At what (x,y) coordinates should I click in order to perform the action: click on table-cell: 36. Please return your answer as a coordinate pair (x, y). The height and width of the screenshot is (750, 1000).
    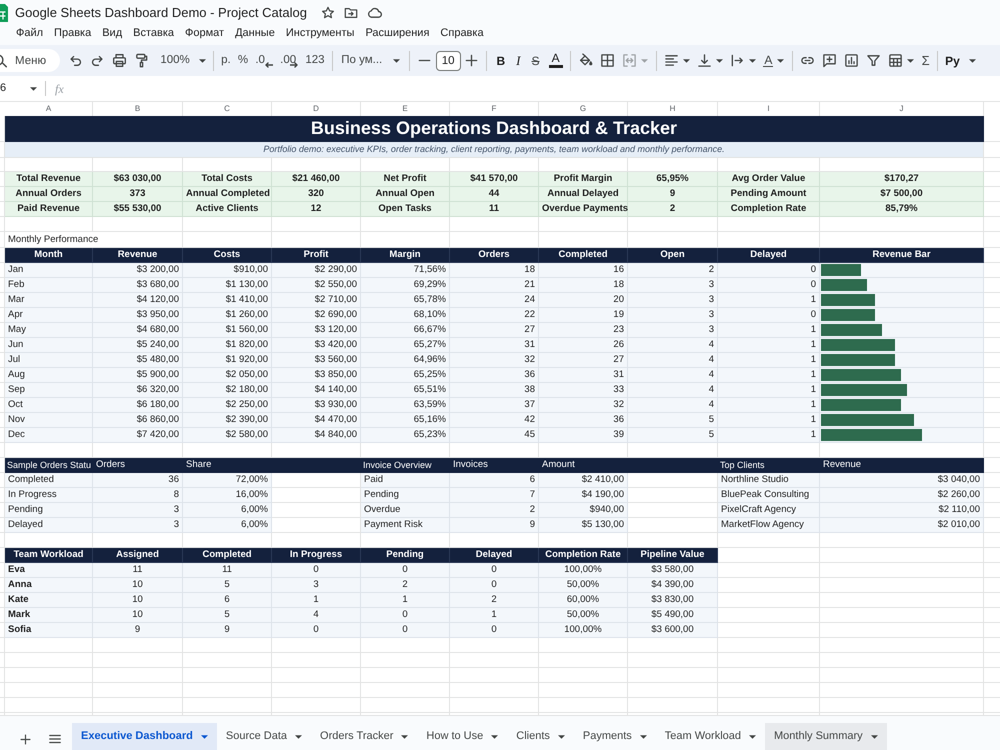
    Looking at the image, I should click on (583, 420).